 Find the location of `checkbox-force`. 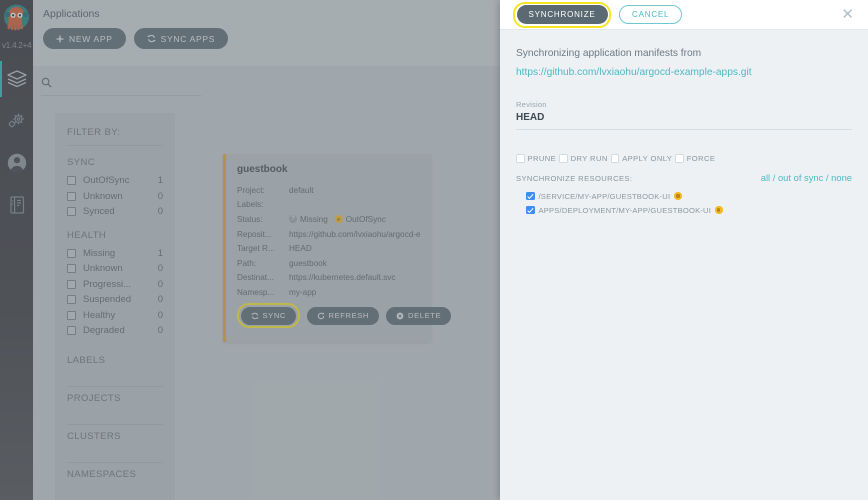

checkbox-force is located at coordinates (679, 158).